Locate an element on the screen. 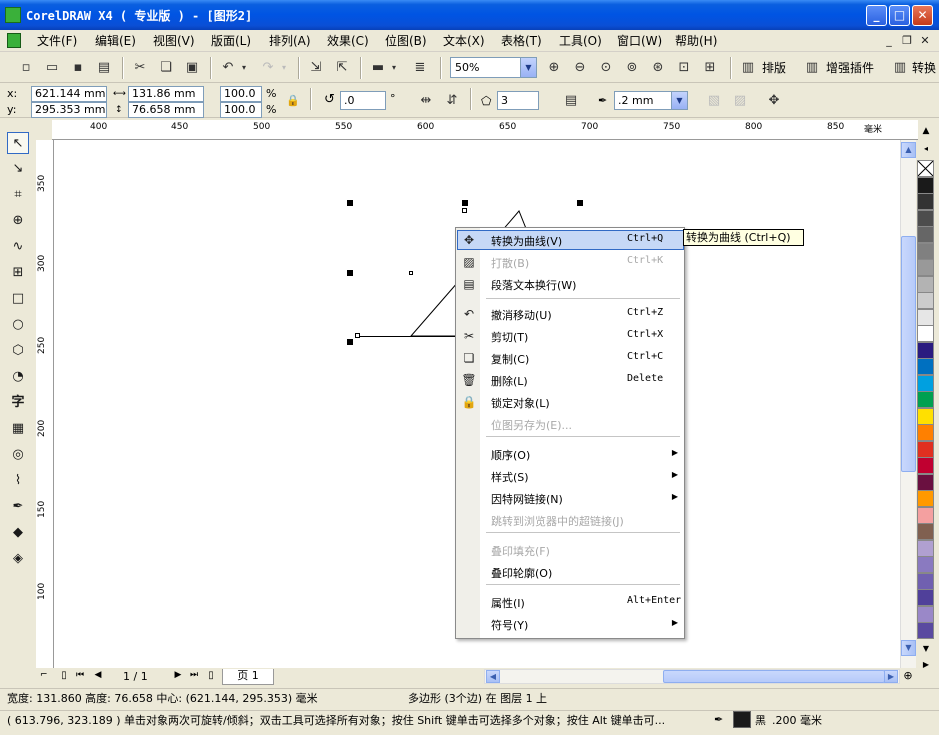 This screenshot has width=939, height=735. scale-height-field: 100.0 is located at coordinates (241, 110).